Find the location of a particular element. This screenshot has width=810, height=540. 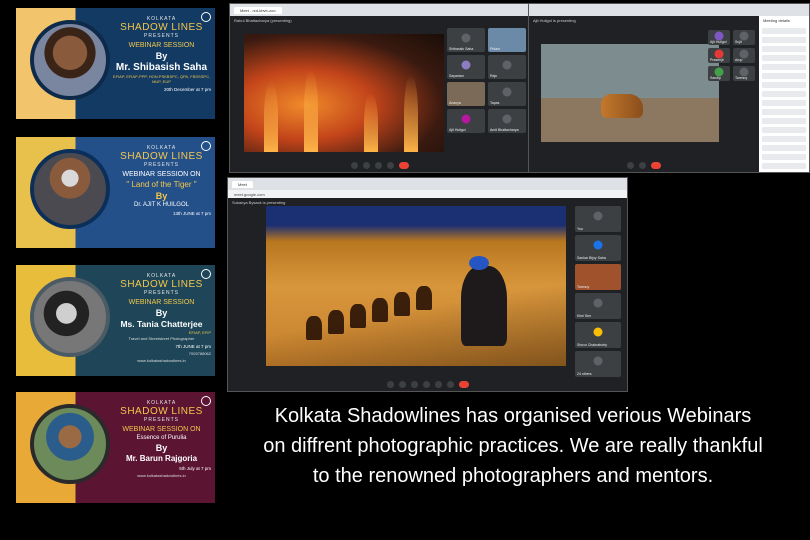

participant-tile: Prasenjit is located at coordinates (719, 55).